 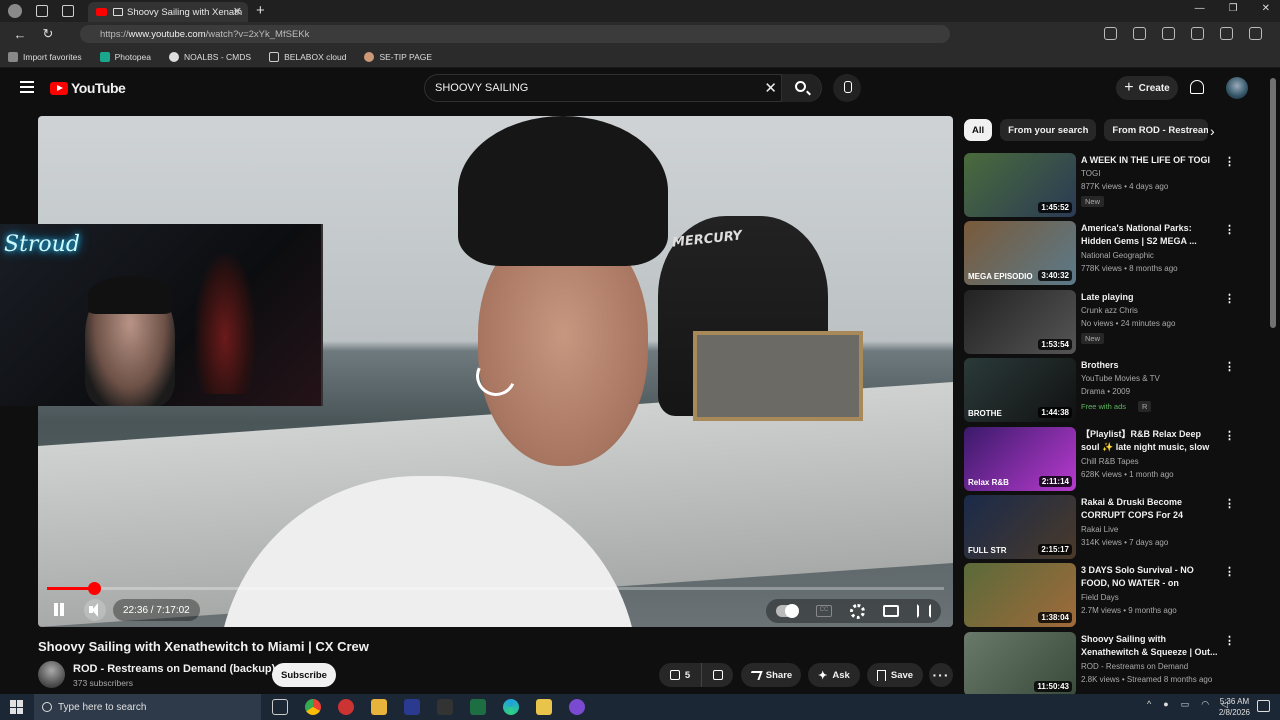 I want to click on autoplay-toggle, so click(x=787, y=611).